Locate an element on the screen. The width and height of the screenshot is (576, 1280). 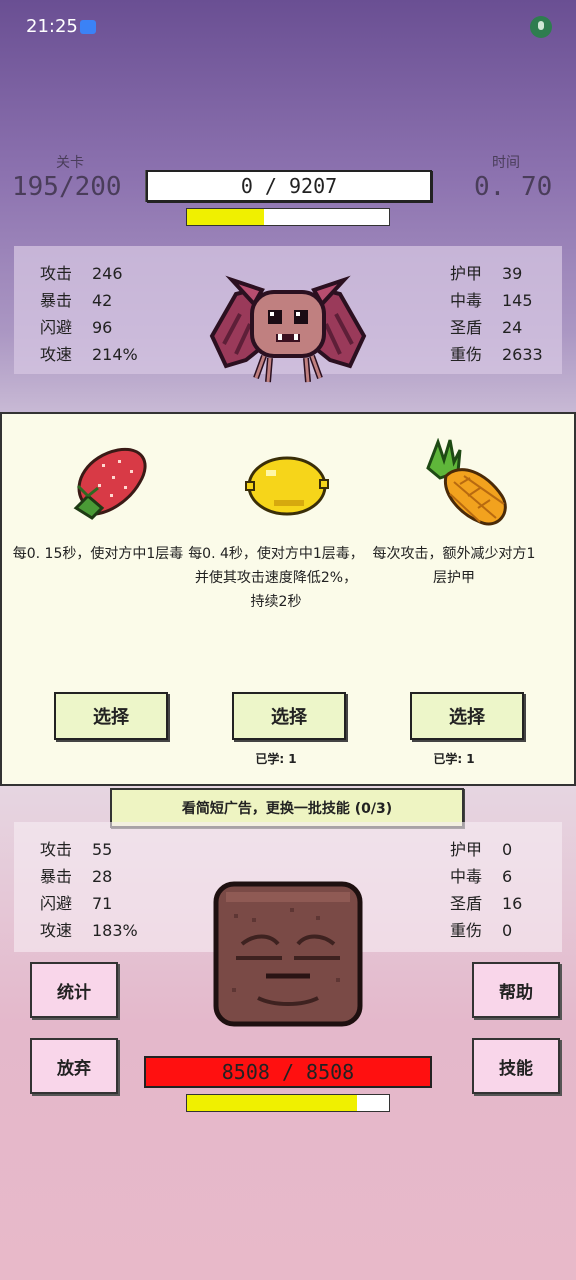
enemy-stat-poison: 中毒 145 is located at coordinates (491, 300).